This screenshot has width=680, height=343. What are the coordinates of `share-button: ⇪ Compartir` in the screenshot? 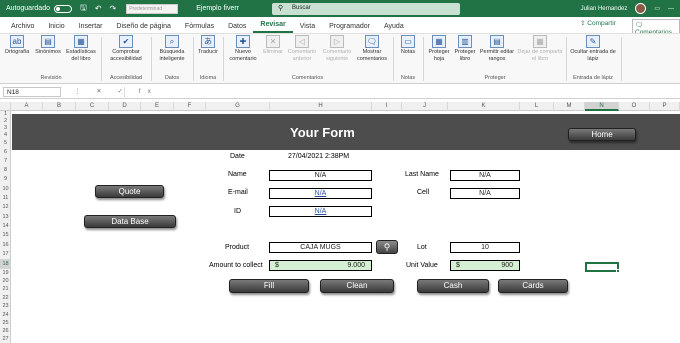 It's located at (598, 23).